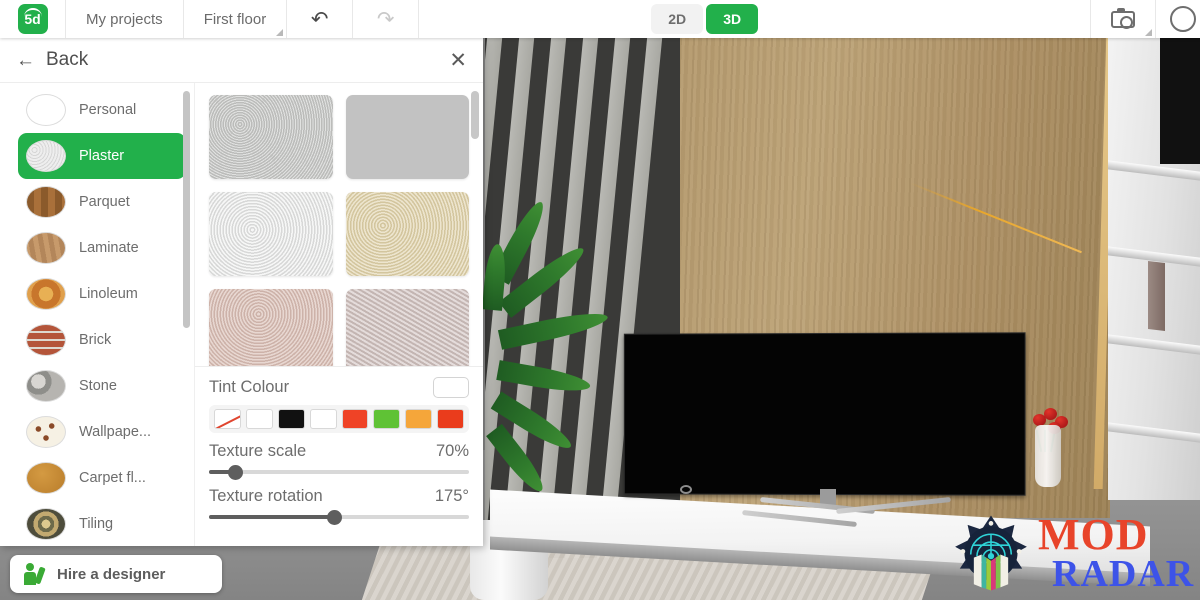 The width and height of the screenshot is (1200, 600). I want to click on slider-fill, so click(271, 517).